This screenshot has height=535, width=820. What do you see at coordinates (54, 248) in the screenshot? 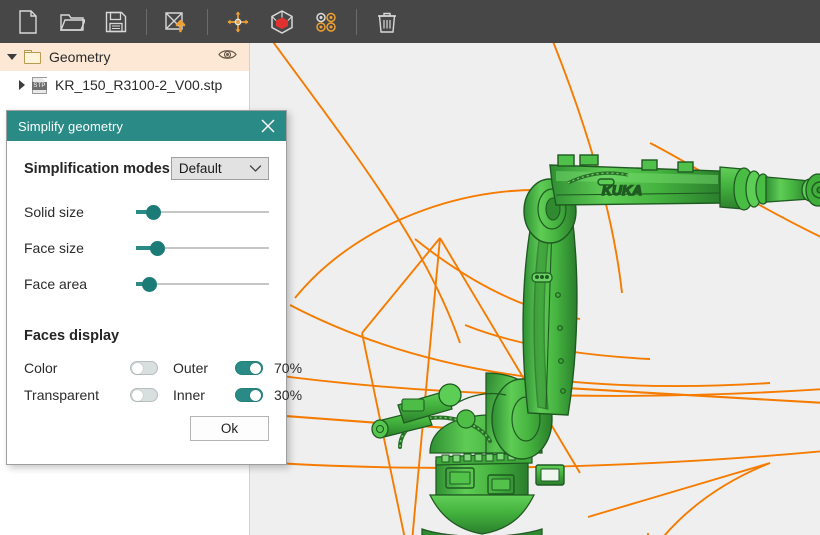
I see `slider-face-size-label: Face size` at bounding box center [54, 248].